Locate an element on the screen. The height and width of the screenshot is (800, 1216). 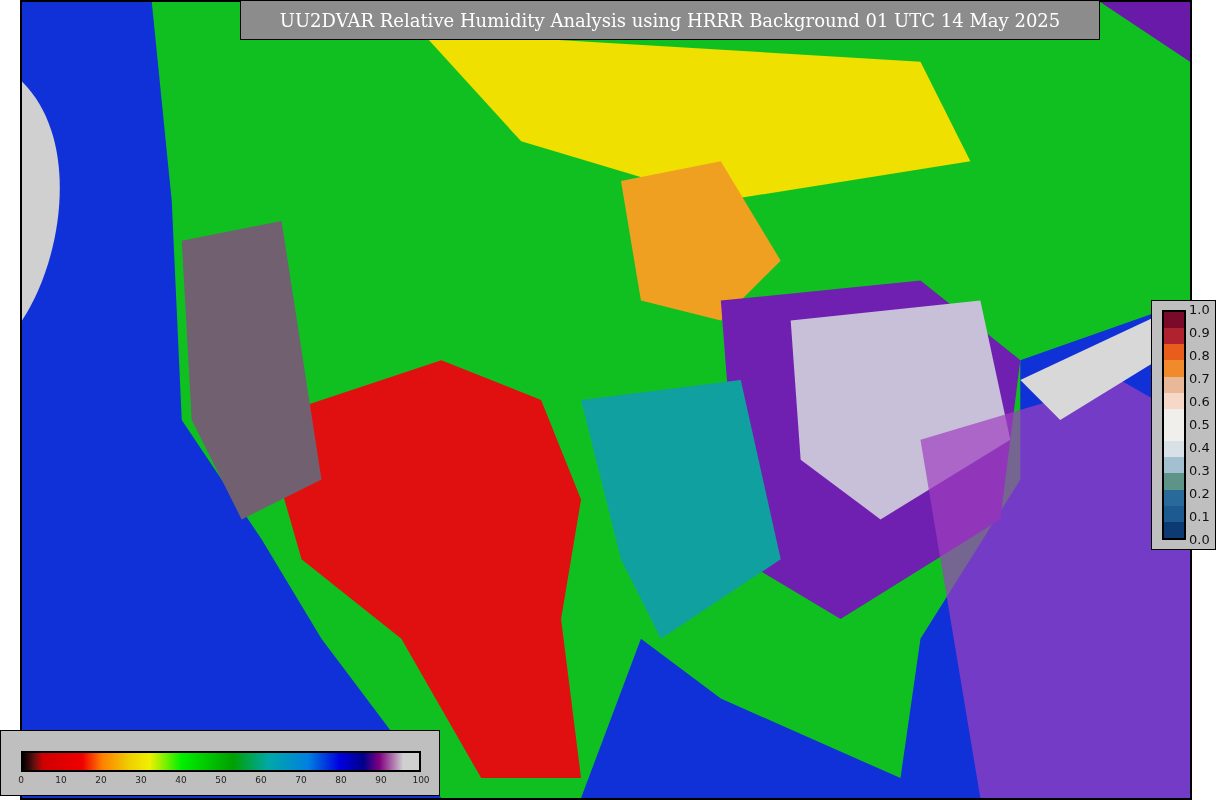
colorbar-tick-label: 100 is located at coordinates (421, 780).